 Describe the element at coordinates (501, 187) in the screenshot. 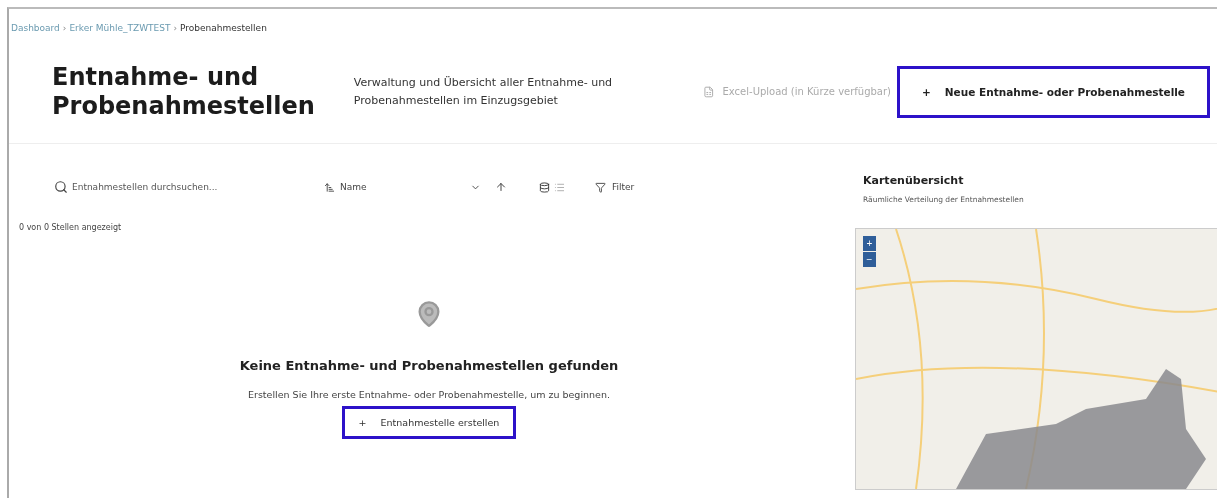

I see `sort-direction-icon` at that location.